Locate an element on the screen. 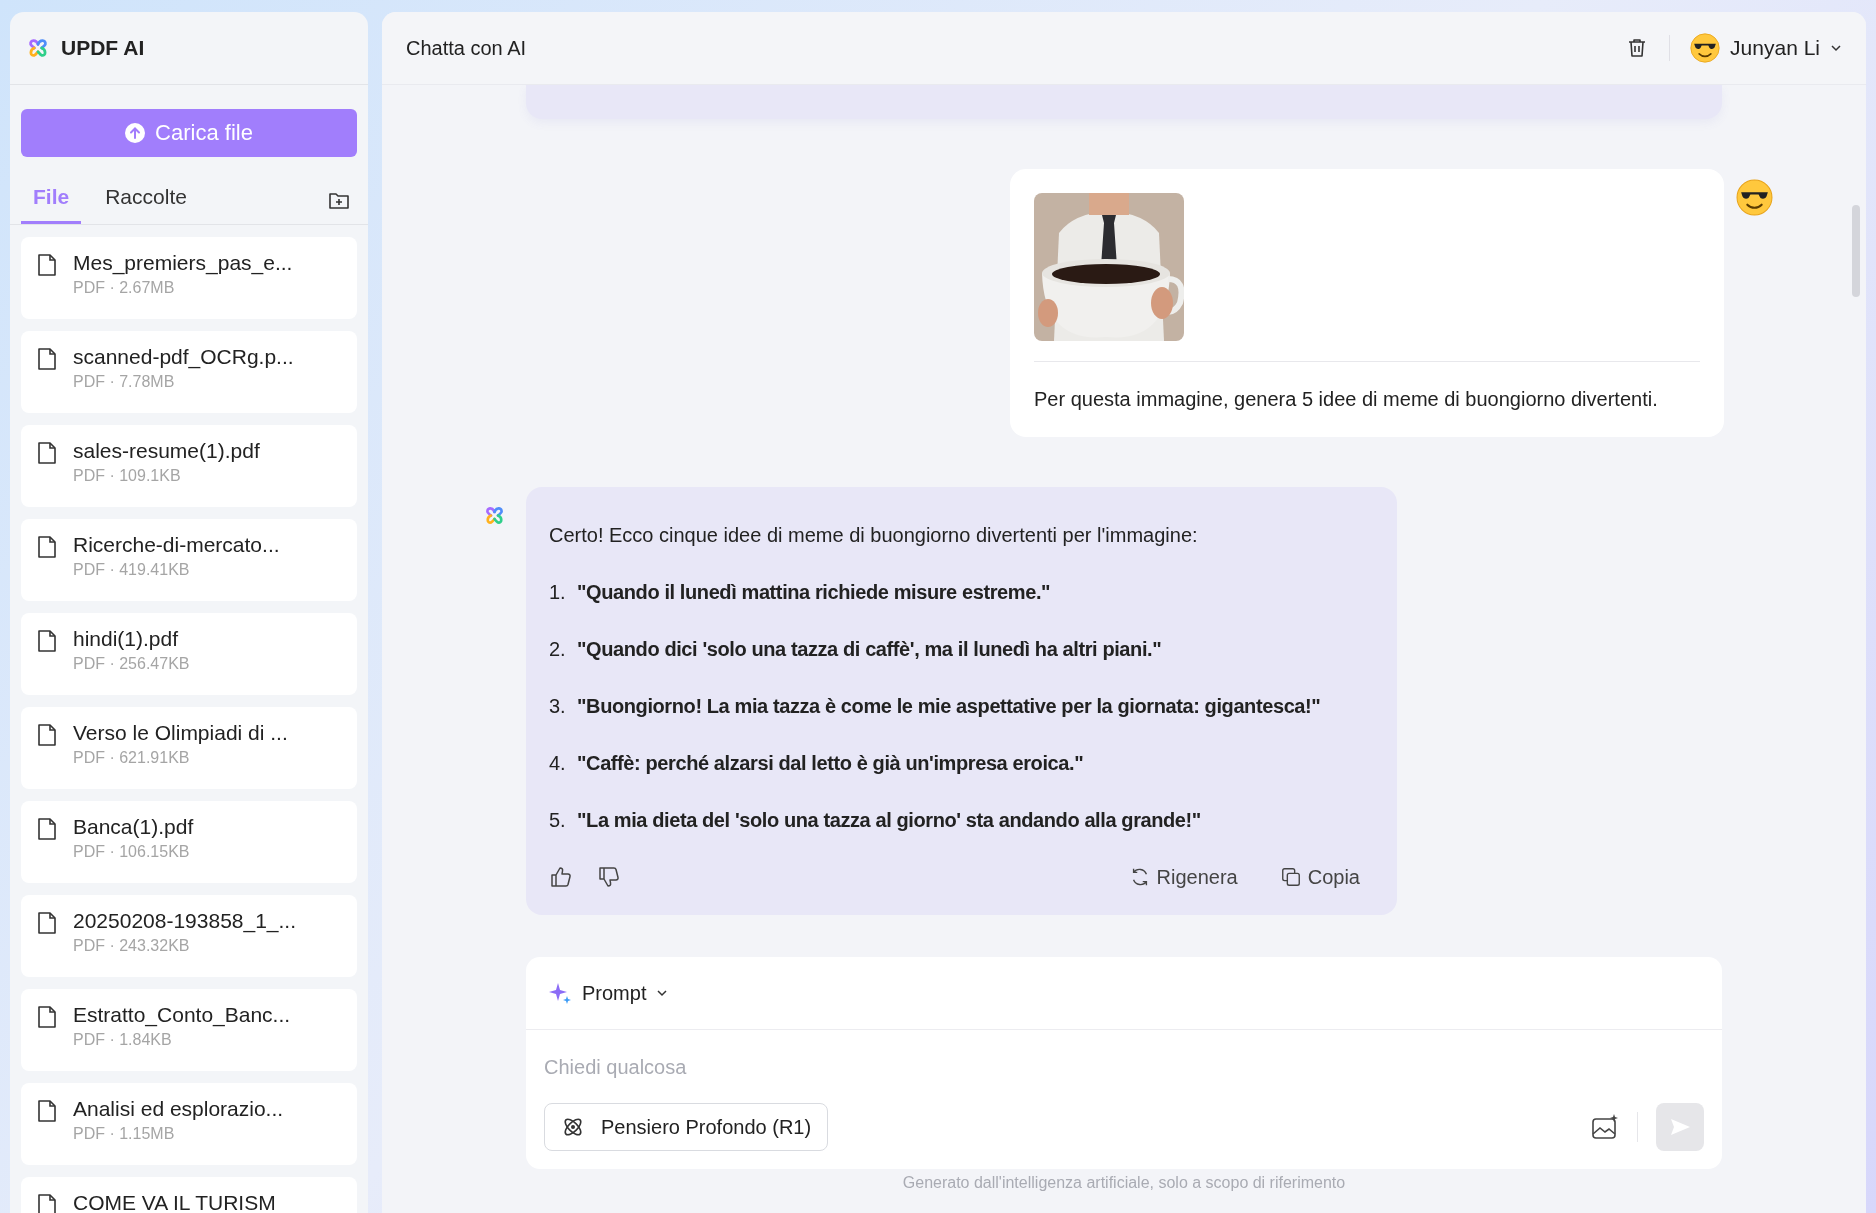 The width and height of the screenshot is (1876, 1213). file-meta: PDF · 7.78MB is located at coordinates (124, 382).